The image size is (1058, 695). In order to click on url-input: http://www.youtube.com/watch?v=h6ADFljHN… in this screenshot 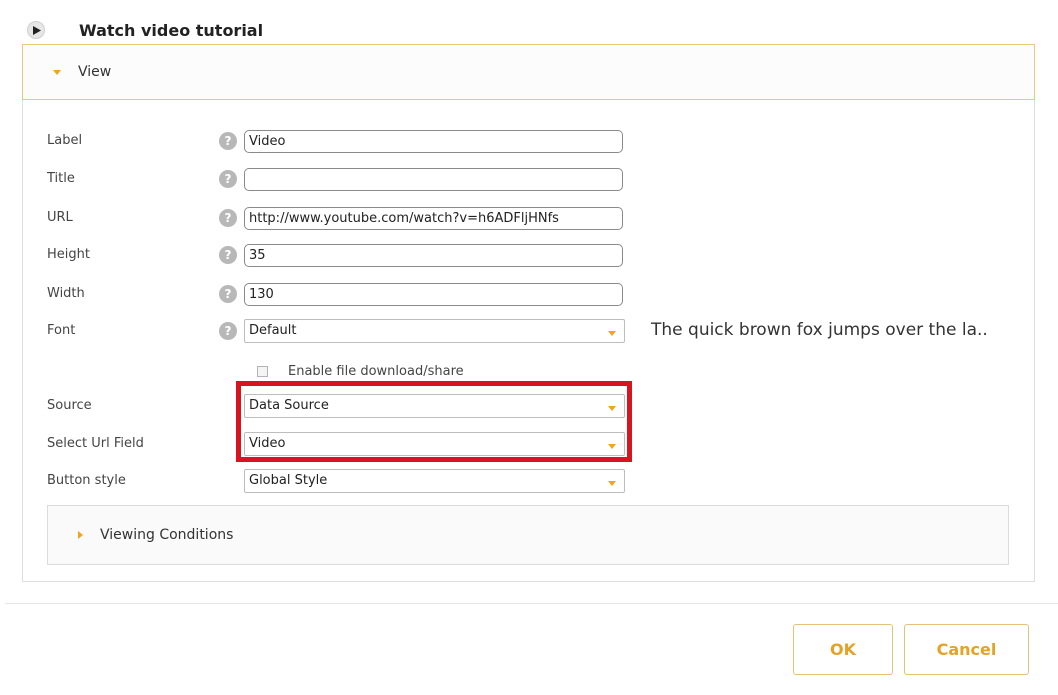, I will do `click(433, 218)`.